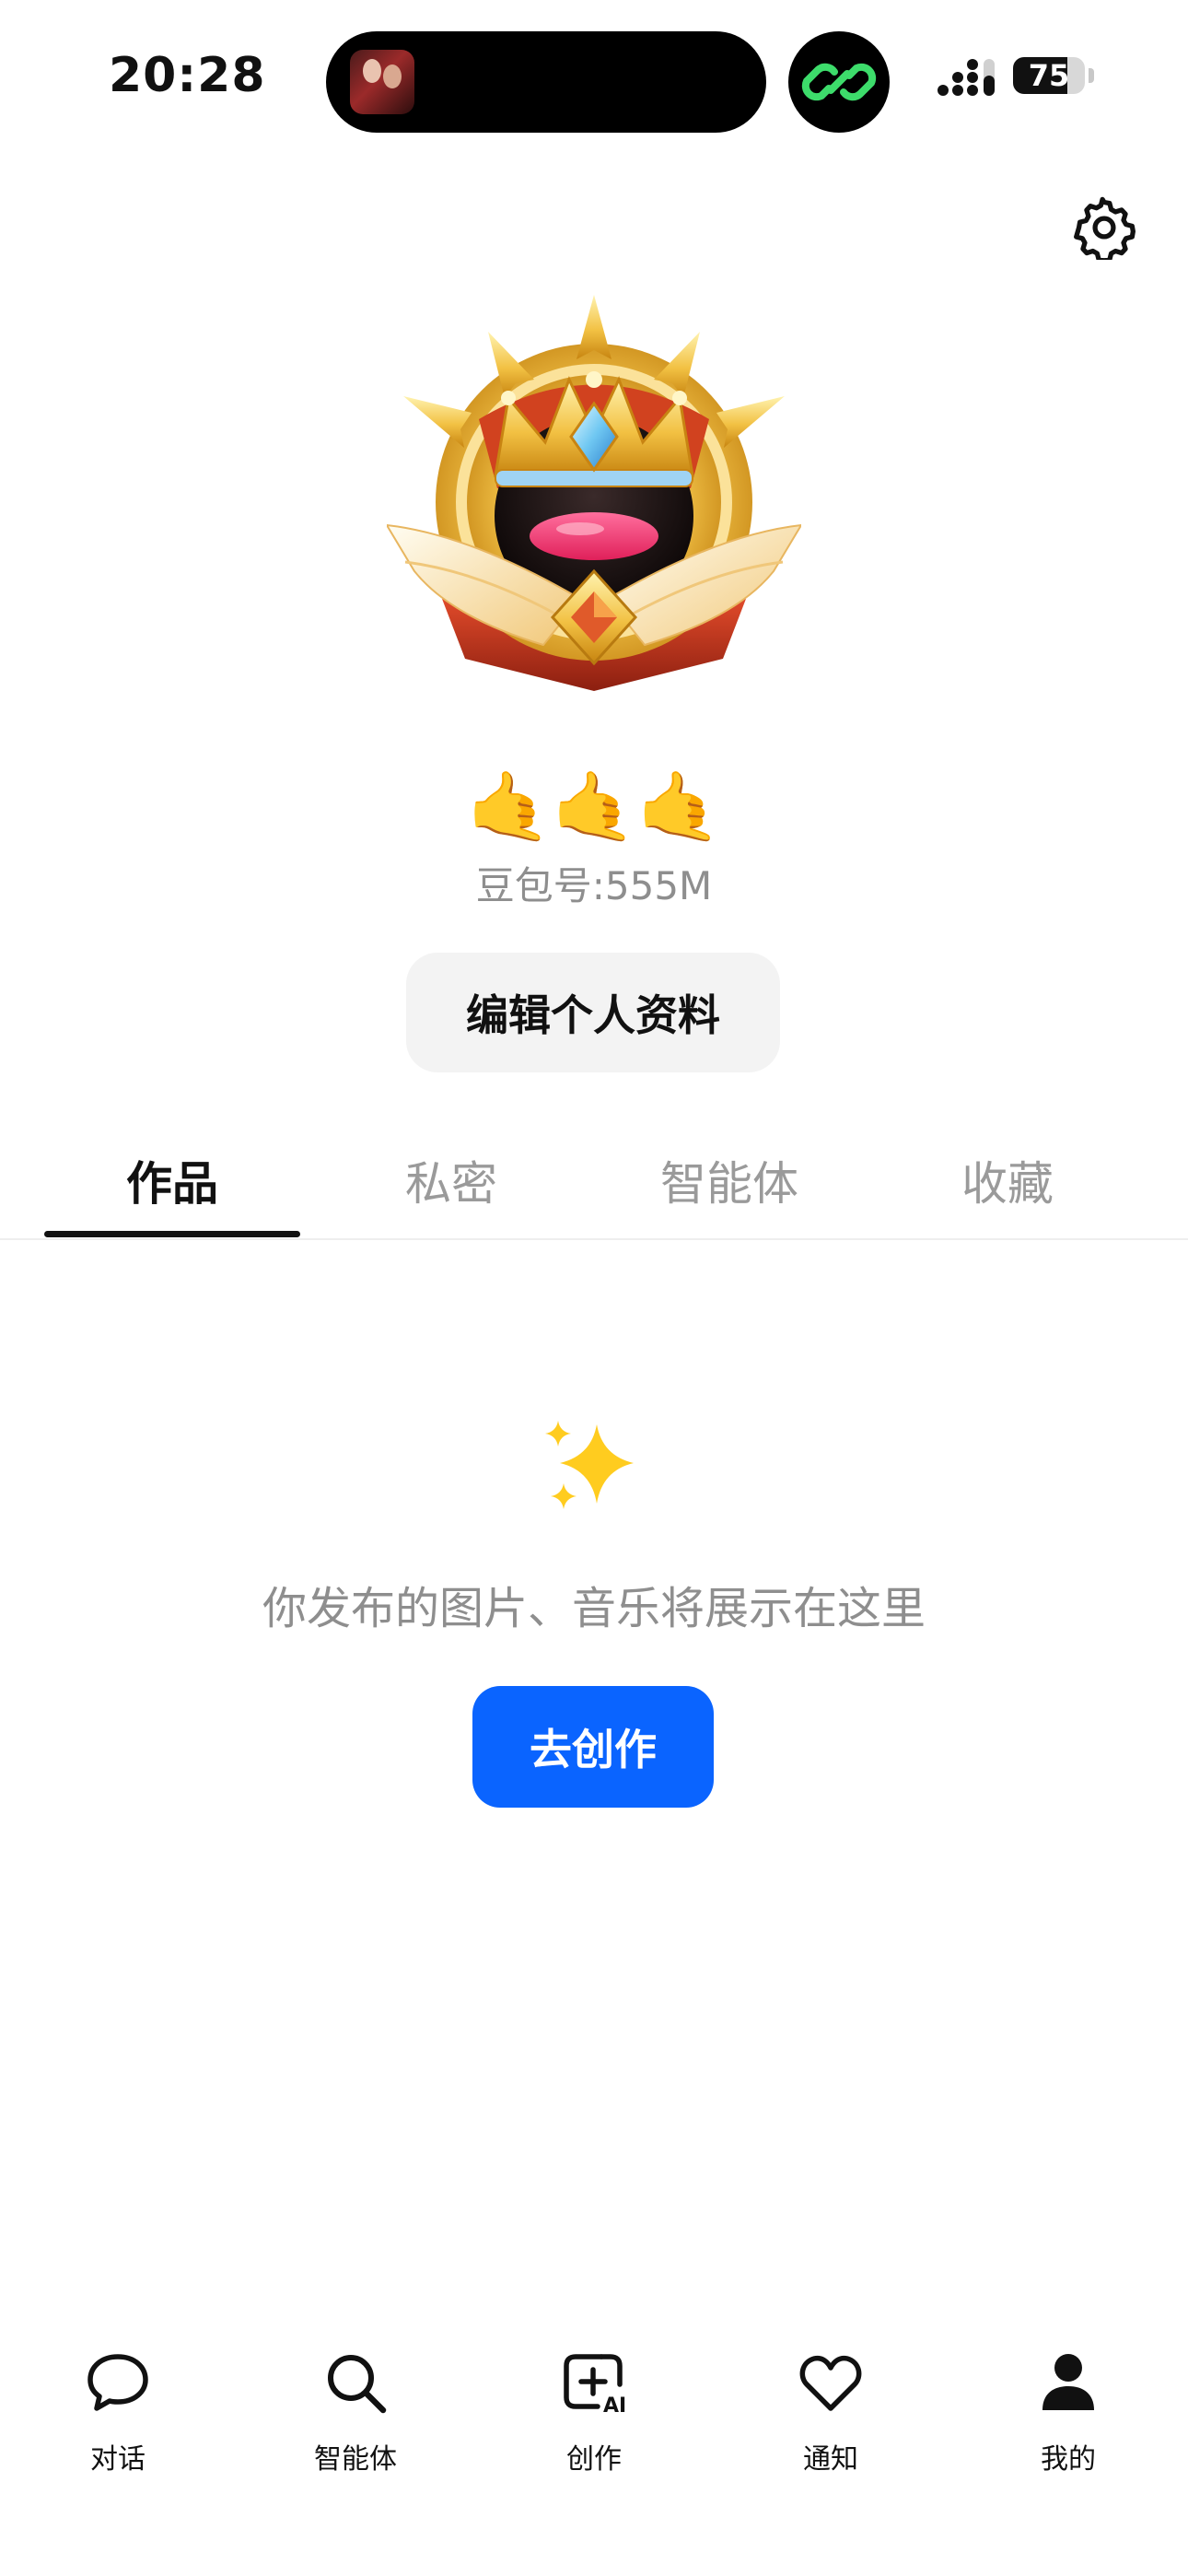  I want to click on status-time: 20:28, so click(187, 75).